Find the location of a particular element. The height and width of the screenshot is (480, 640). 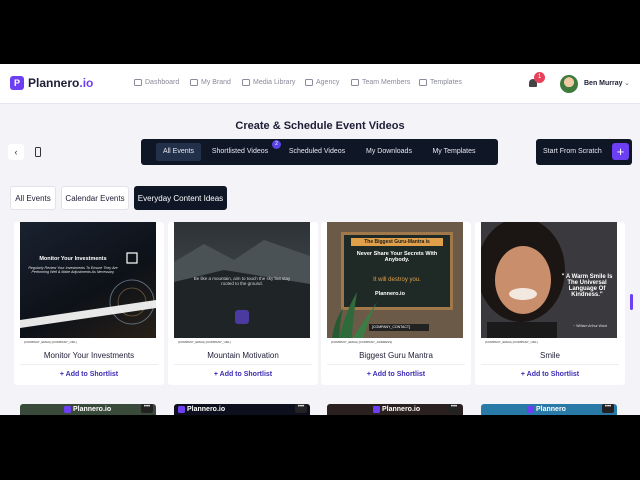

logo-icon: P is located at coordinates (17, 83).